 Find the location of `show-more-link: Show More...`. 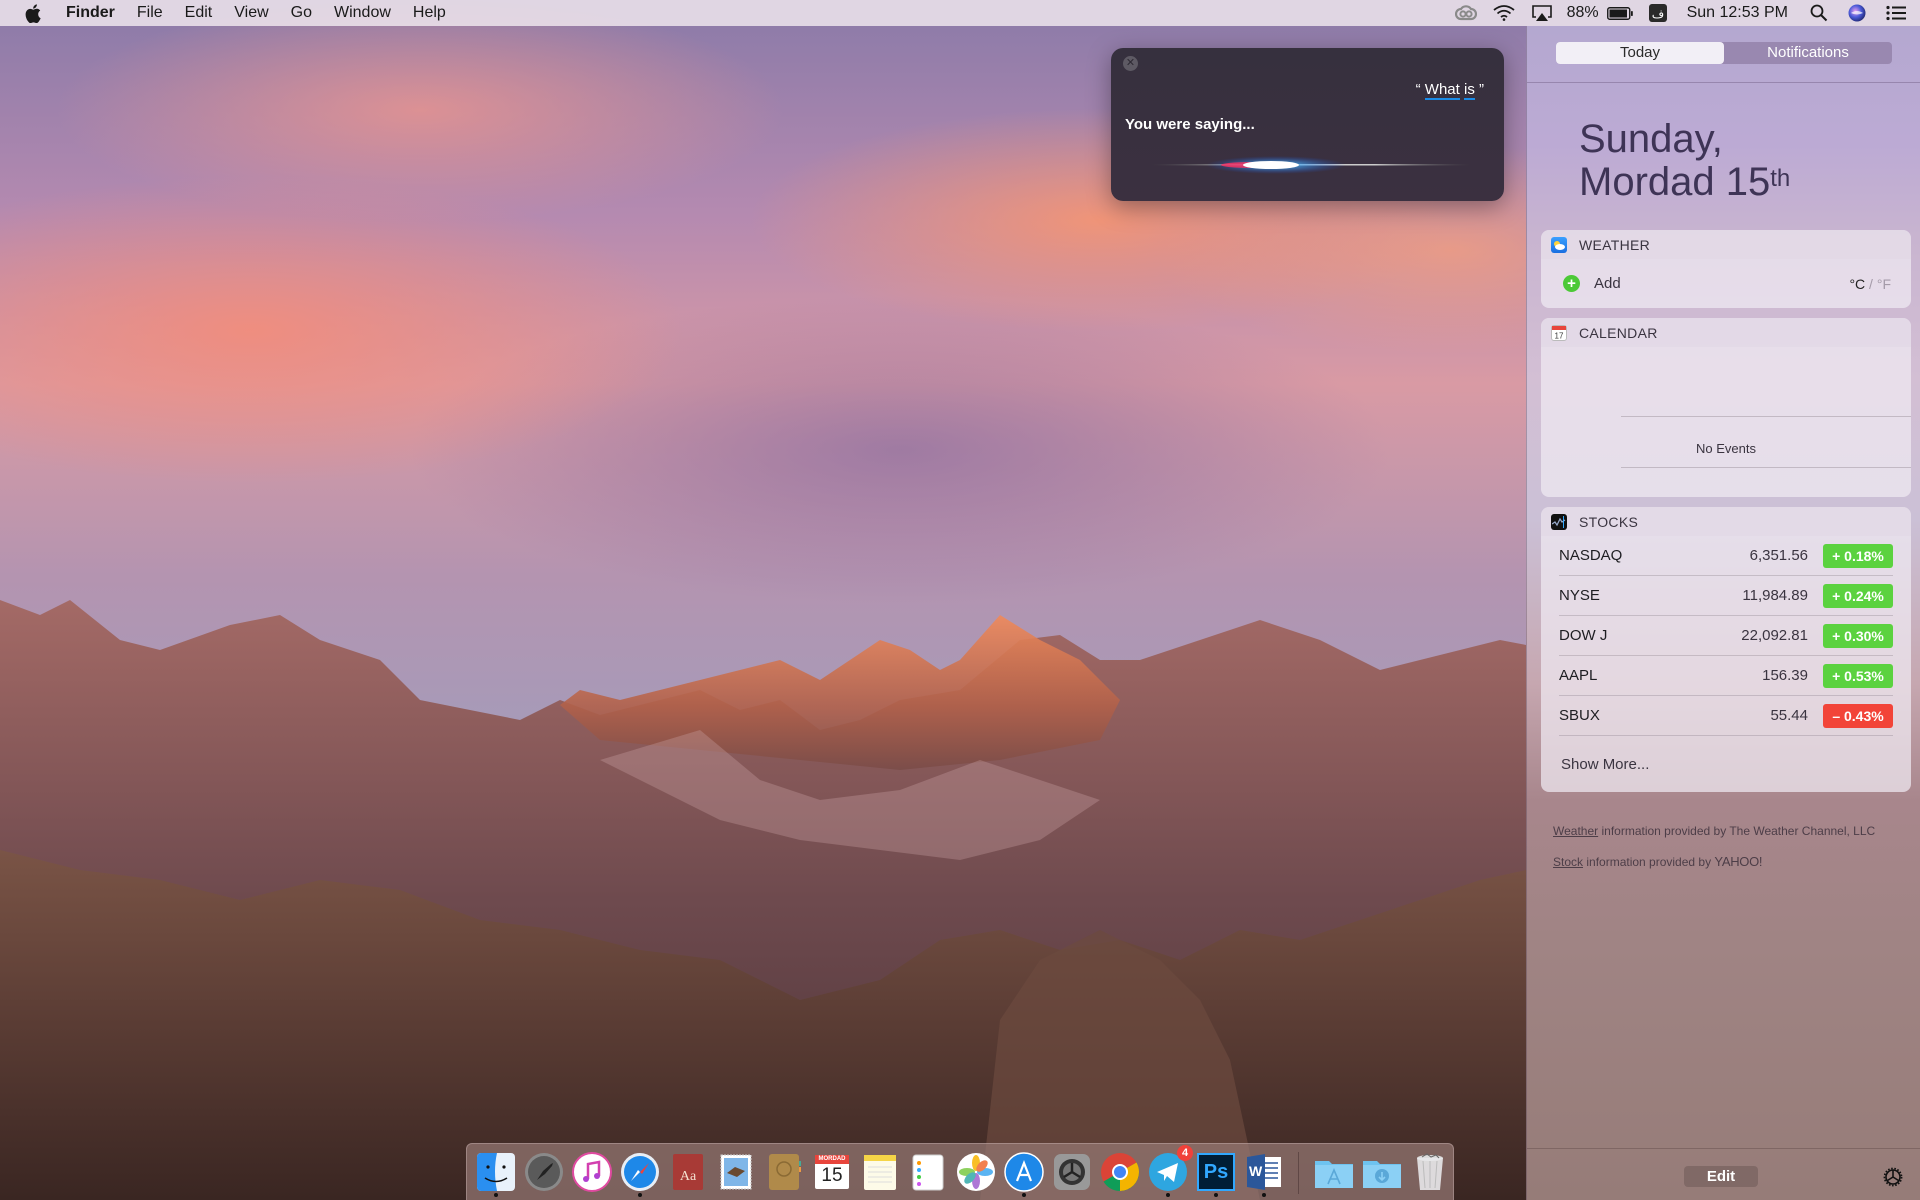

show-more-link: Show More... is located at coordinates (1605, 764).